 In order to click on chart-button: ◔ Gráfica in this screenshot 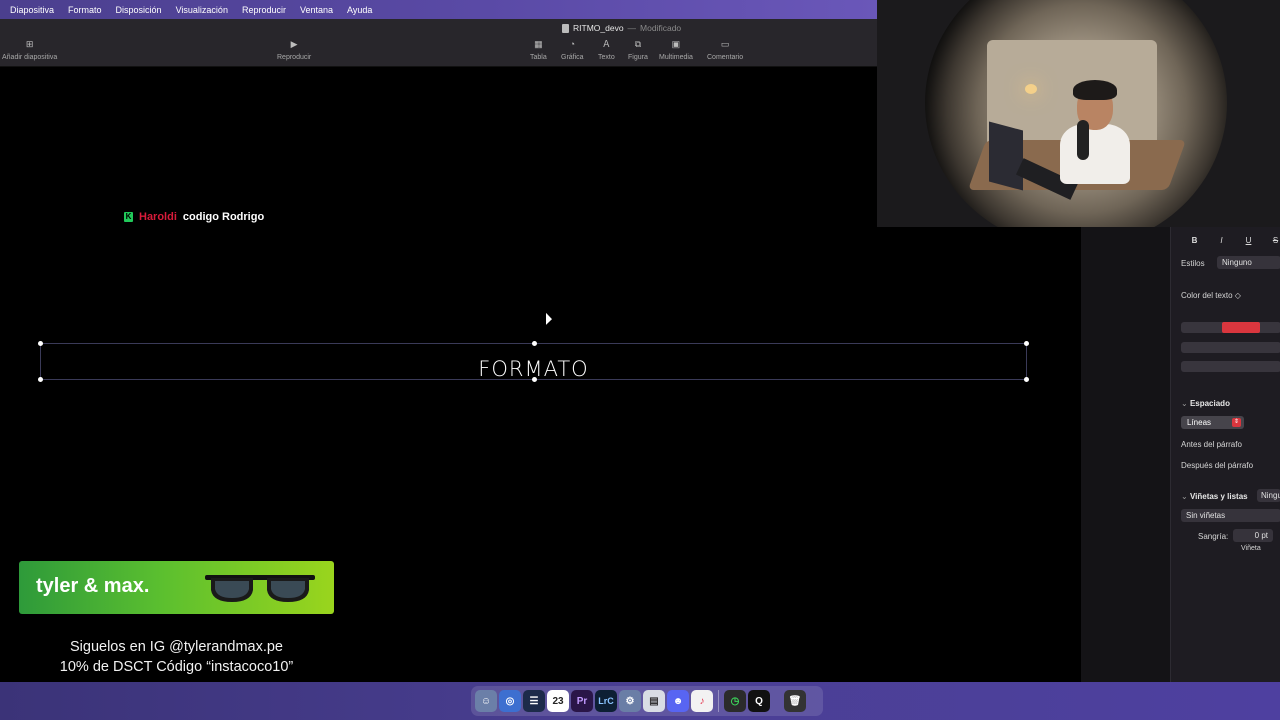, I will do `click(572, 50)`.